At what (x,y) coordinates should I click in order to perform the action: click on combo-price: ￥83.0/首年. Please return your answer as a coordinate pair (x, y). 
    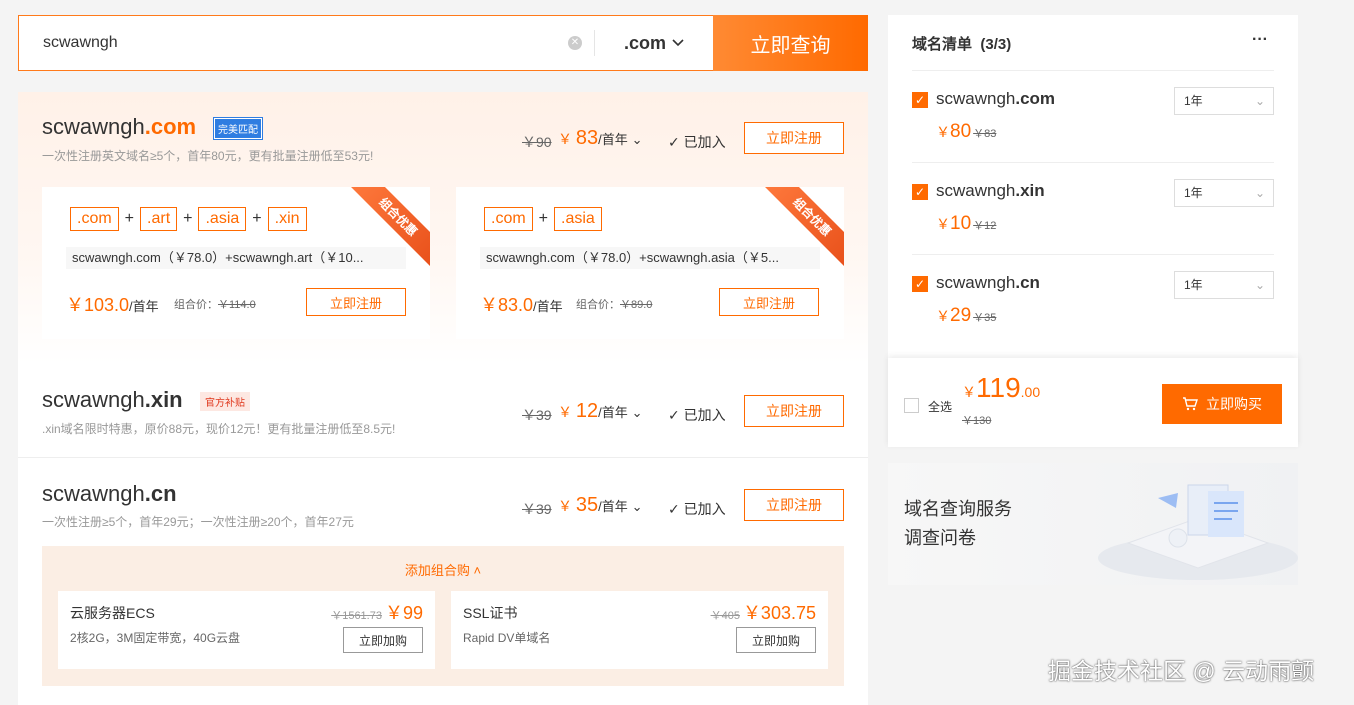
    Looking at the image, I should click on (521, 305).